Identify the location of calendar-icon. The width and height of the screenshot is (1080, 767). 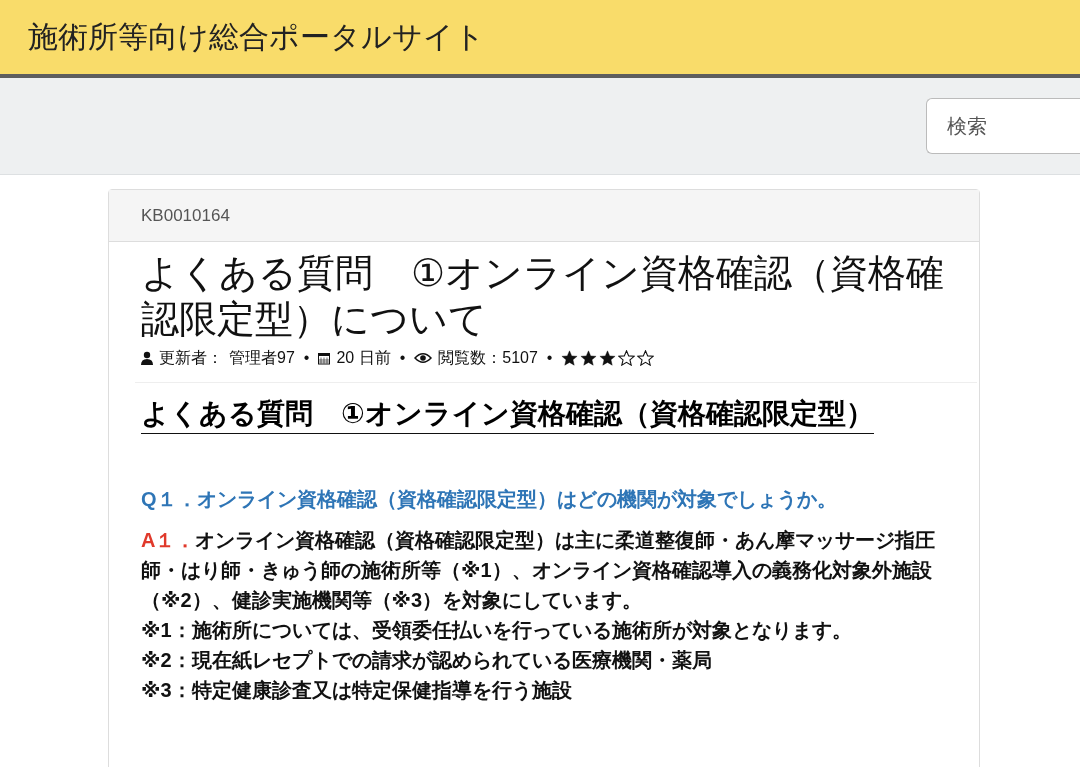
(324, 358).